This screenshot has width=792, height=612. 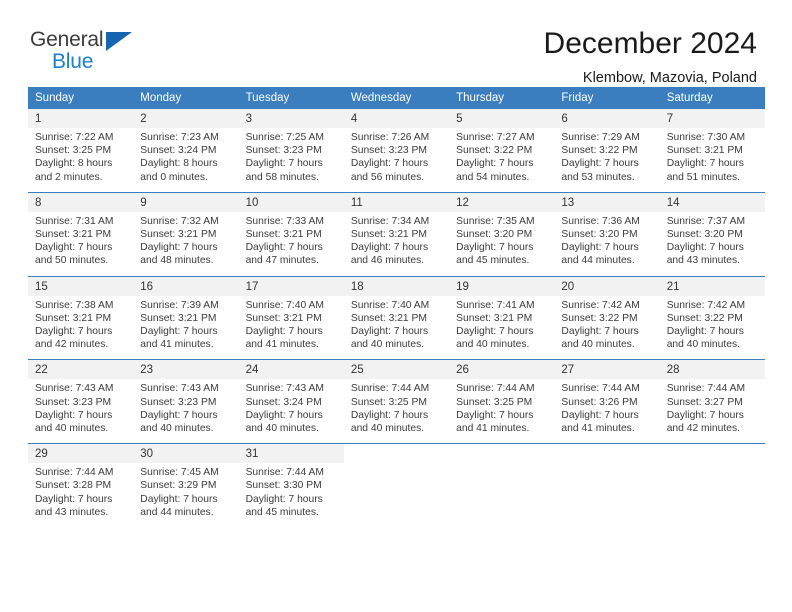 I want to click on day-number: 11, so click(x=396, y=202).